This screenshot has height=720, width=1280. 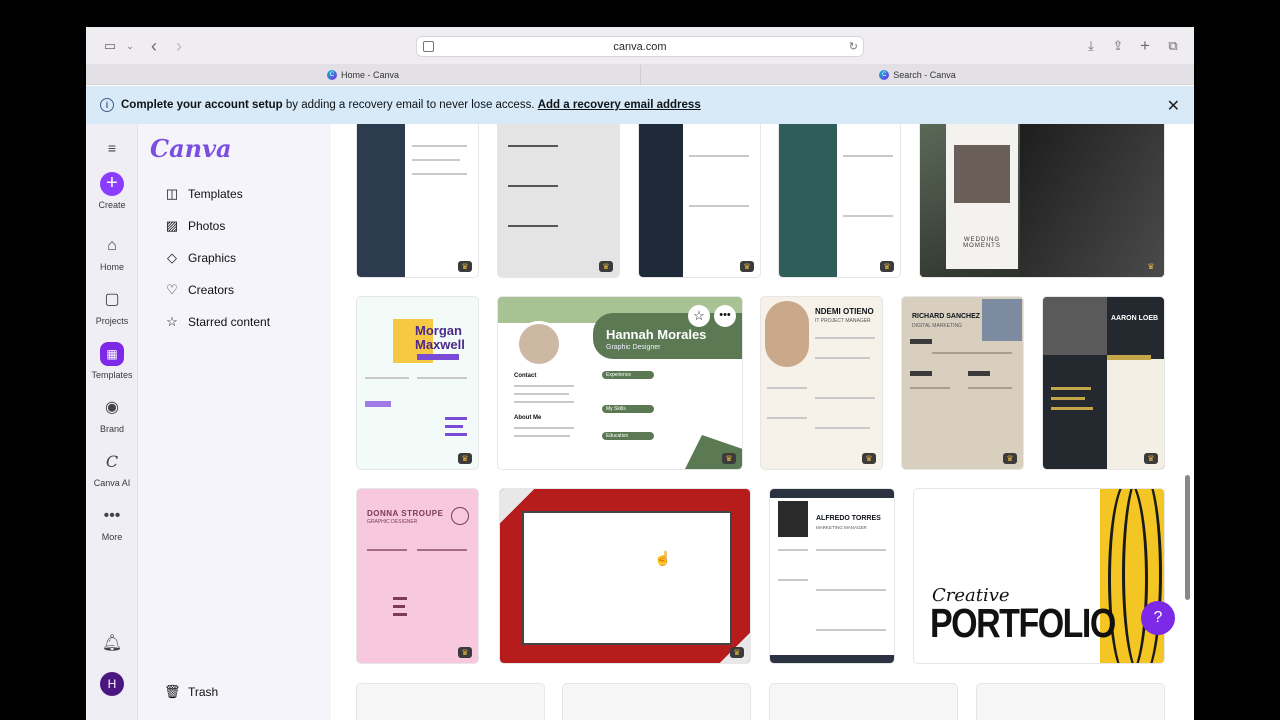 What do you see at coordinates (417, 576) in the screenshot?
I see `template-card-donna-stroupe: DONNA STROUPE GRAPHIC DESIGNER ♛` at bounding box center [417, 576].